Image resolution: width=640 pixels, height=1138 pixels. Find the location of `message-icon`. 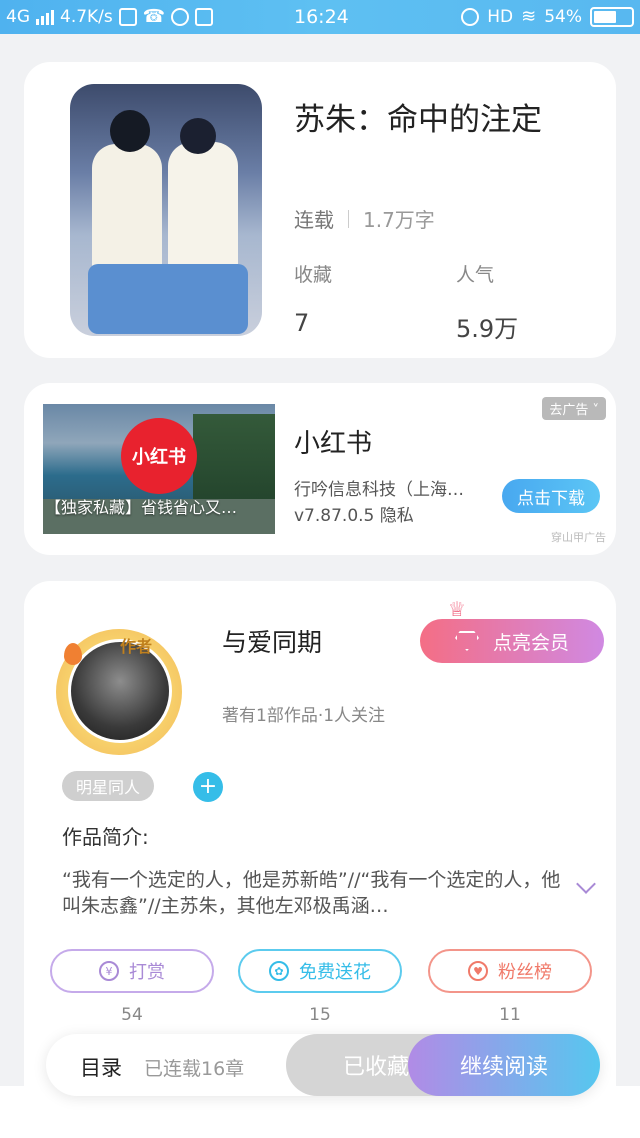

message-icon is located at coordinates (180, 16).